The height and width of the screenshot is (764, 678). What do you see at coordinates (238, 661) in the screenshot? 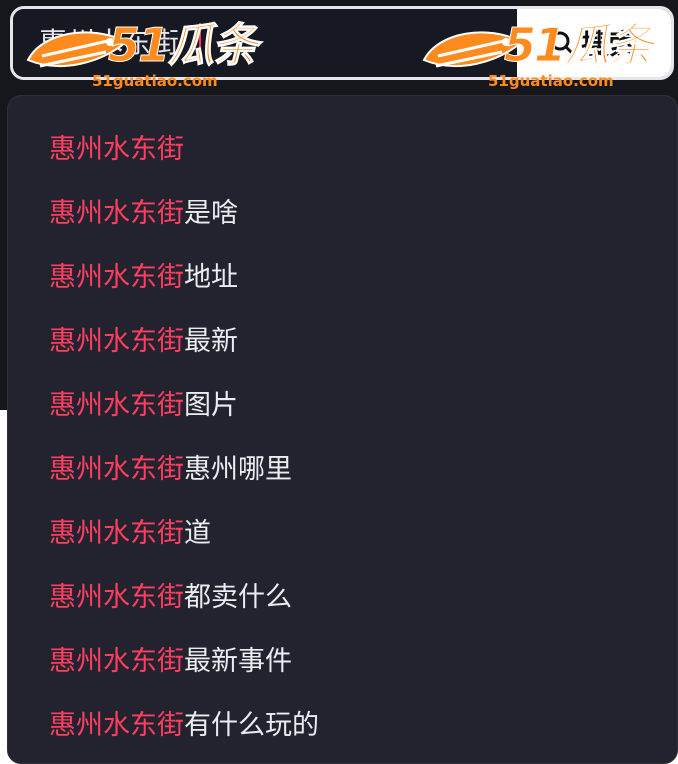
I see `suggestion-rest: 最新事件` at bounding box center [238, 661].